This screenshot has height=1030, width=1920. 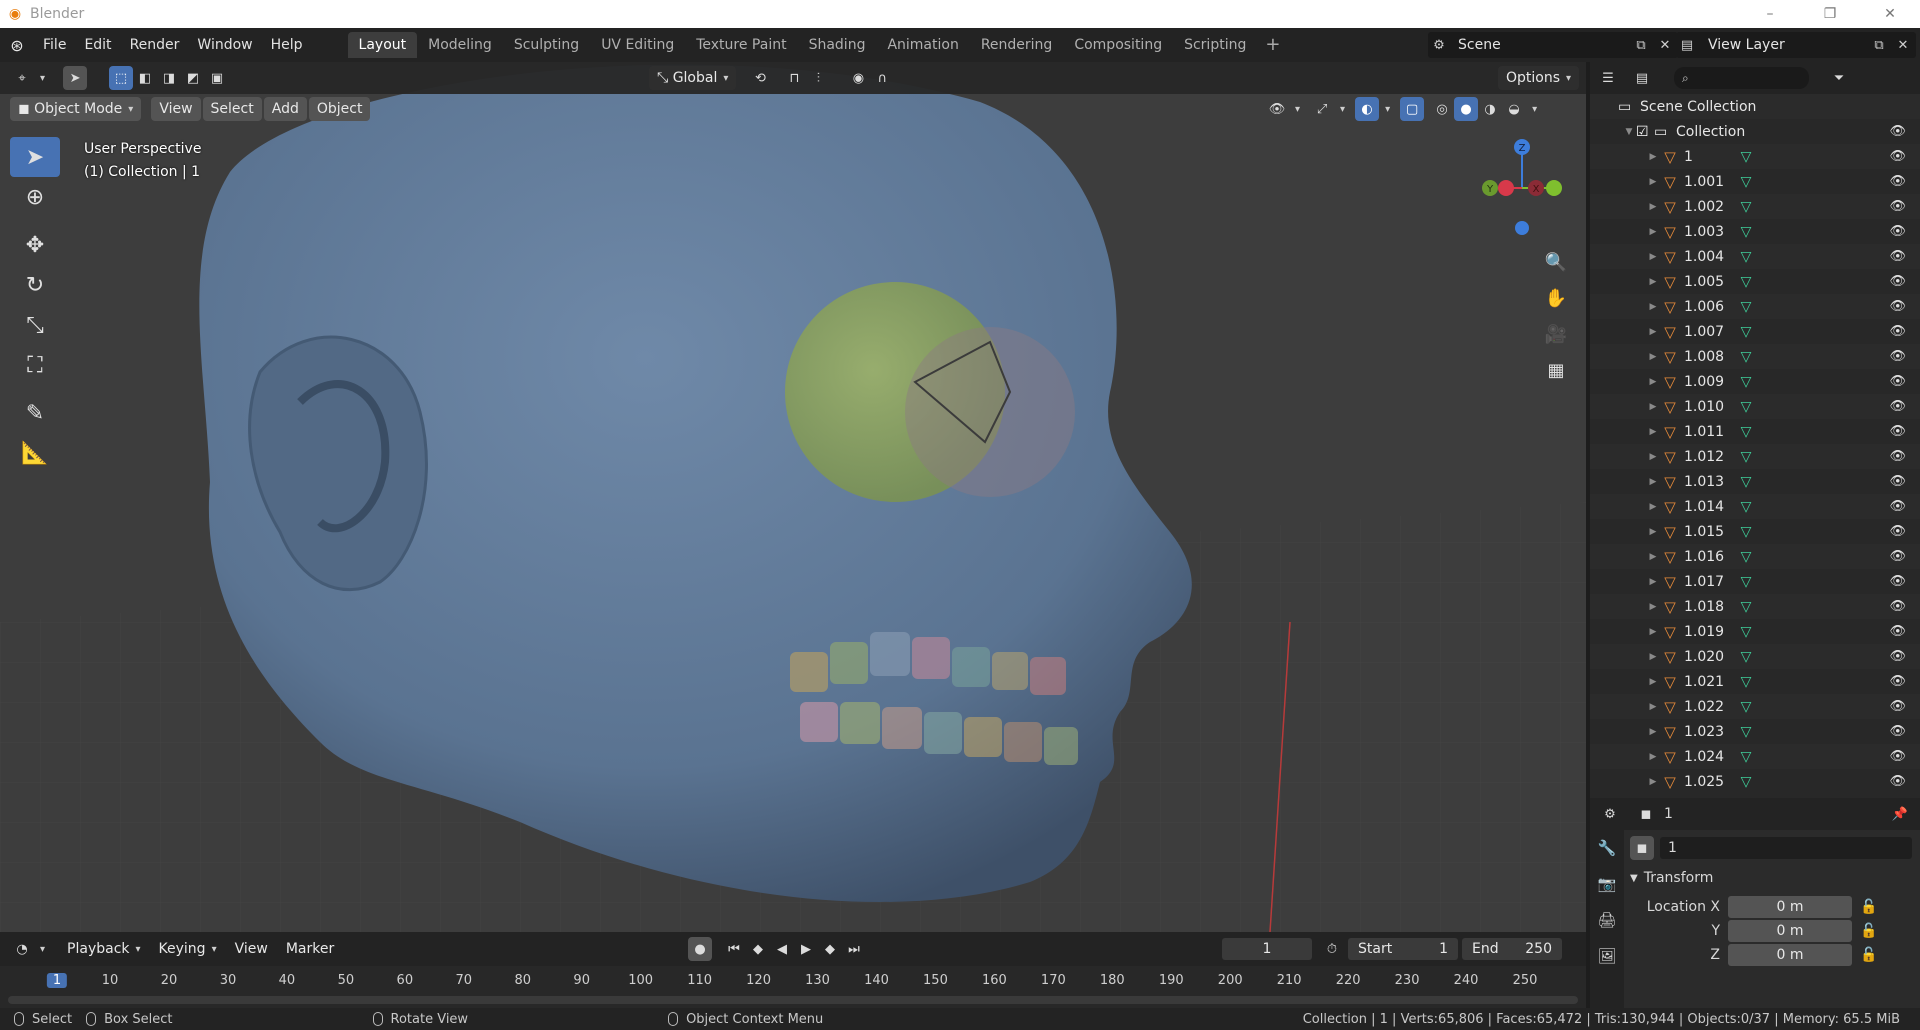 What do you see at coordinates (1267, 949) in the screenshot?
I see `current-frame-field: 1` at bounding box center [1267, 949].